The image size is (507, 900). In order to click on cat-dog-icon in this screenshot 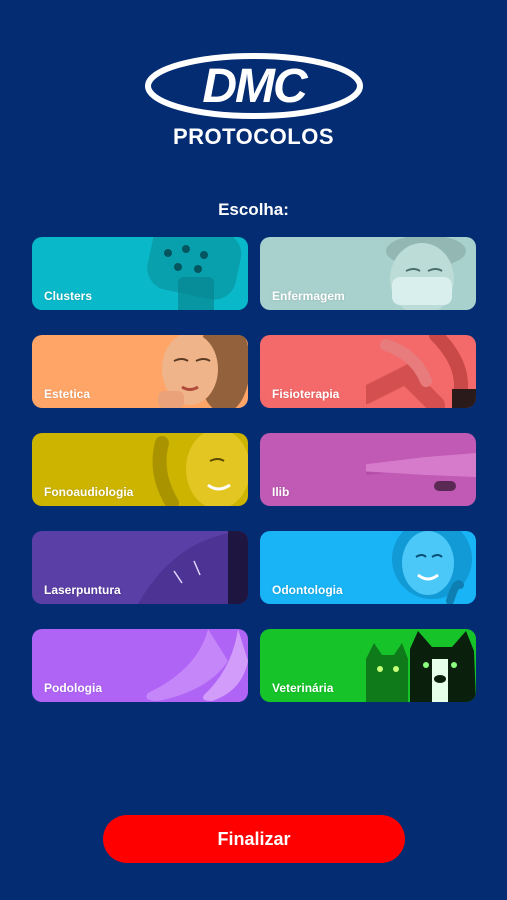, I will do `click(421, 666)`.